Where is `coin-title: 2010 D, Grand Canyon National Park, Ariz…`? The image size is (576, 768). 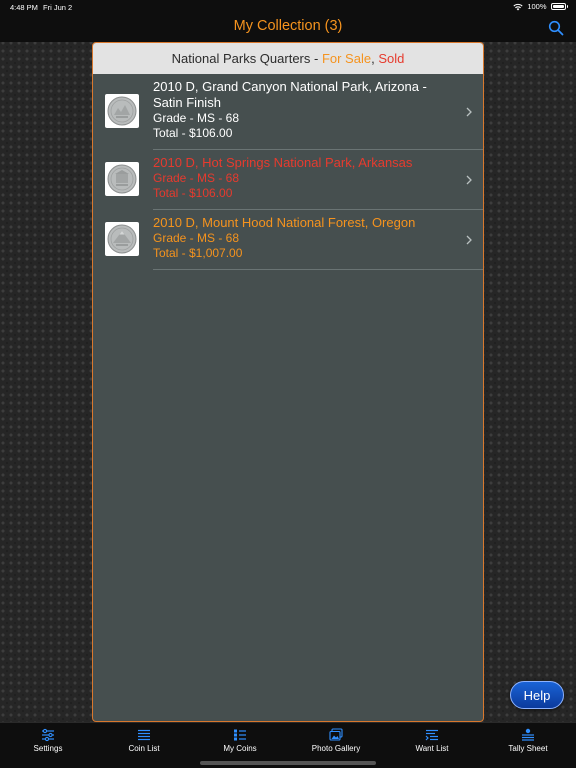
coin-title: 2010 D, Grand Canyon National Park, Ariz… is located at coordinates (290, 94).